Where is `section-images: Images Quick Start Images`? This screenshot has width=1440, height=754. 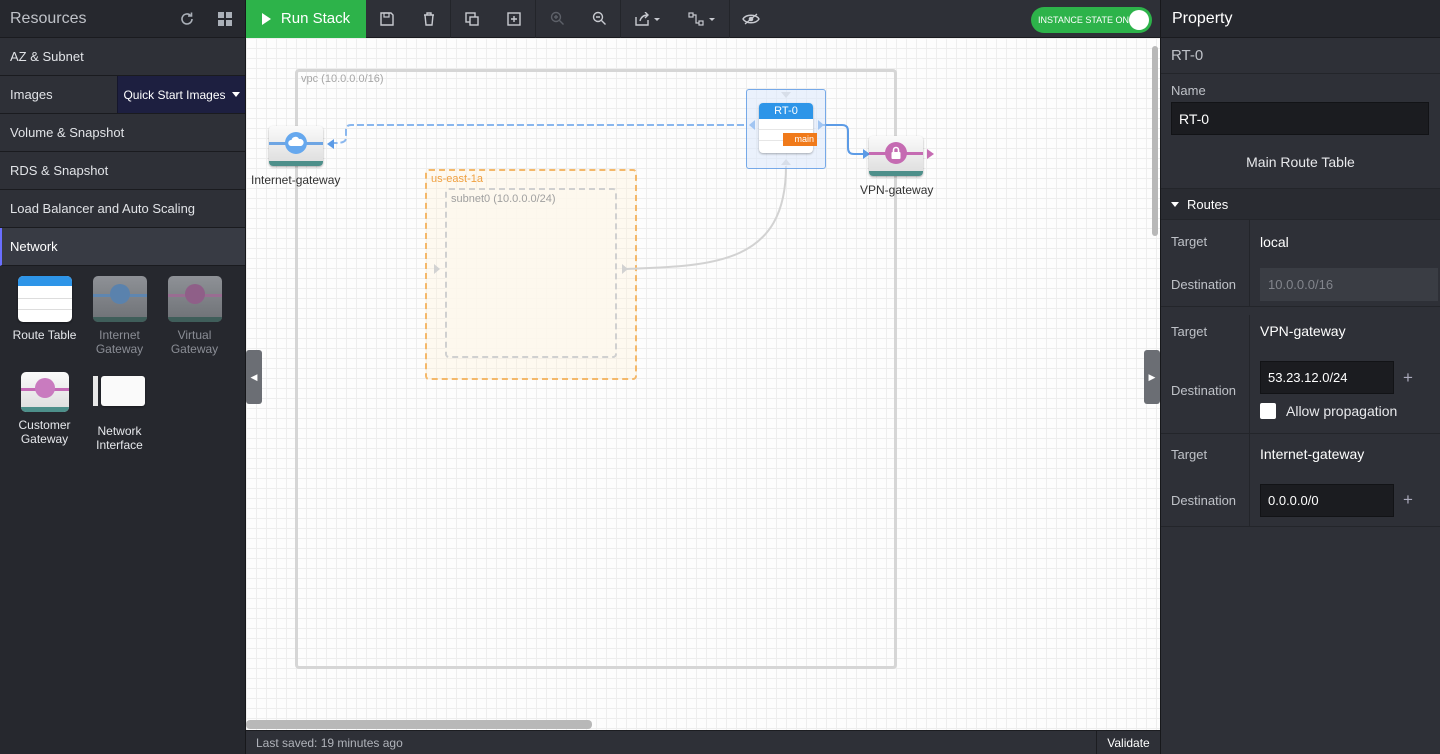
section-images: Images Quick Start Images is located at coordinates (122, 95).